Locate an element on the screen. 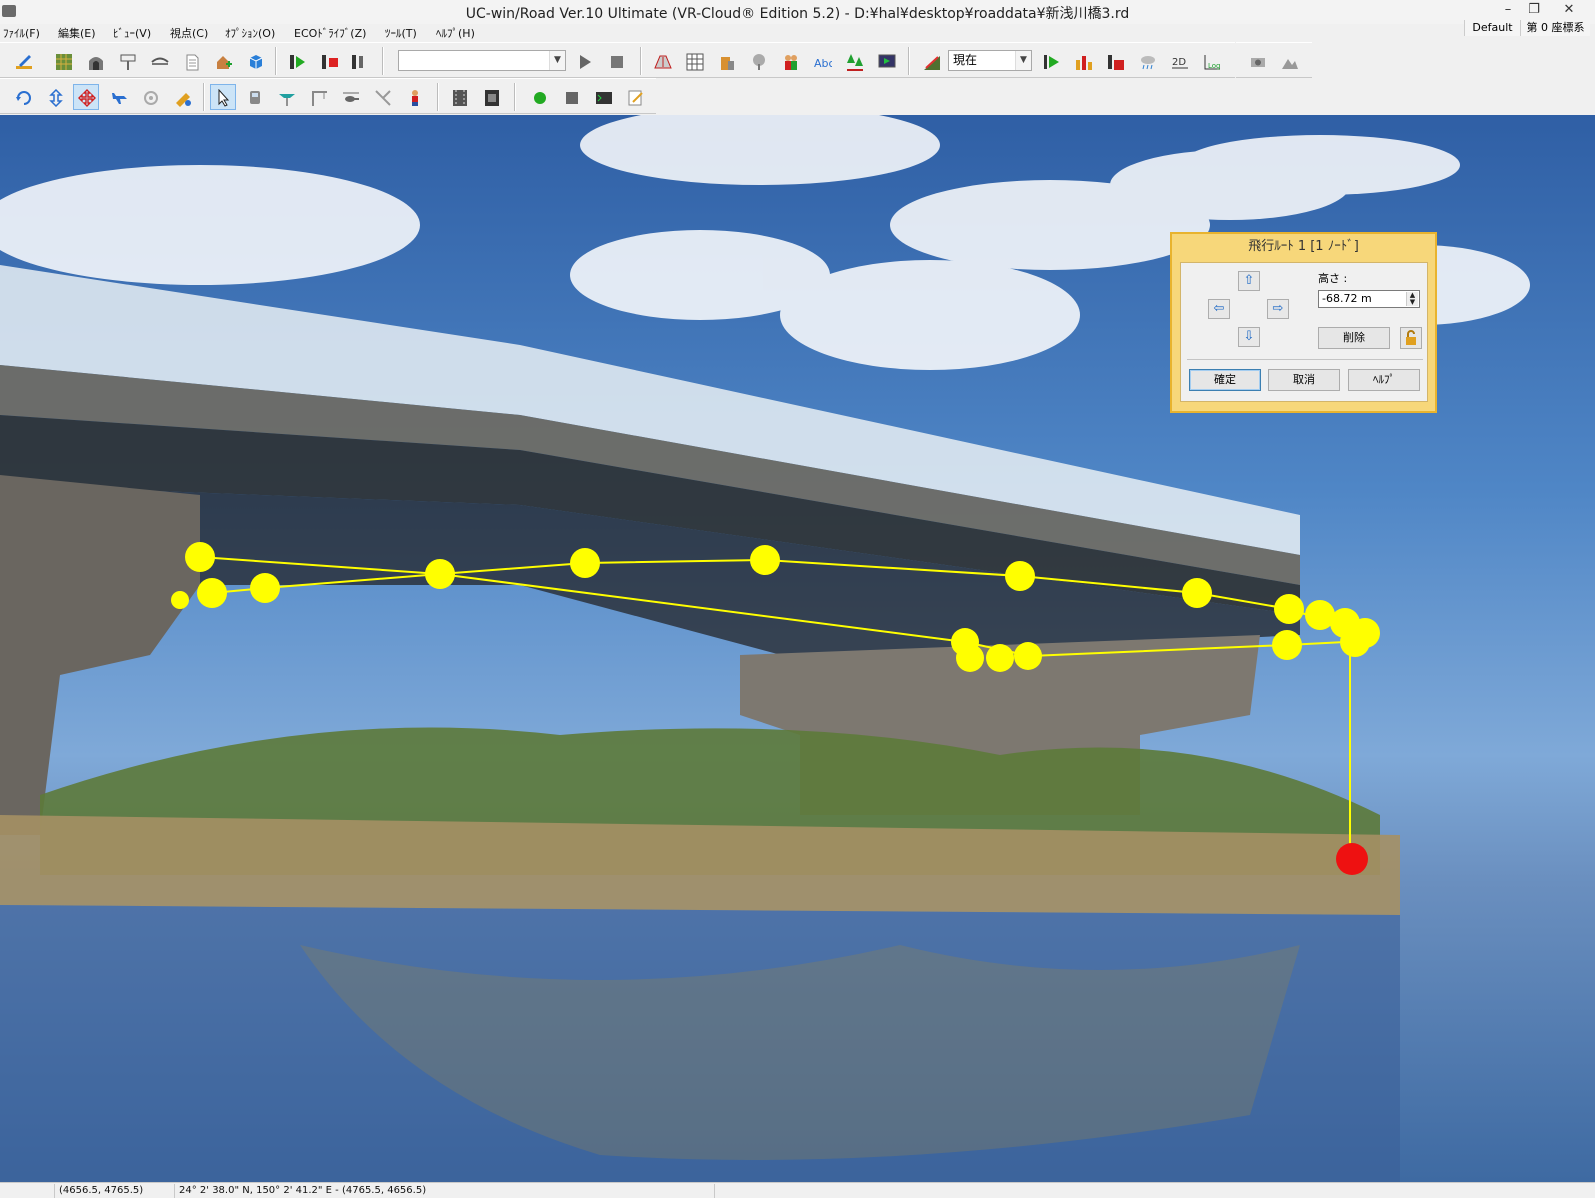 The width and height of the screenshot is (1595, 1198). move-right-button: ⇨ is located at coordinates (1278, 309).